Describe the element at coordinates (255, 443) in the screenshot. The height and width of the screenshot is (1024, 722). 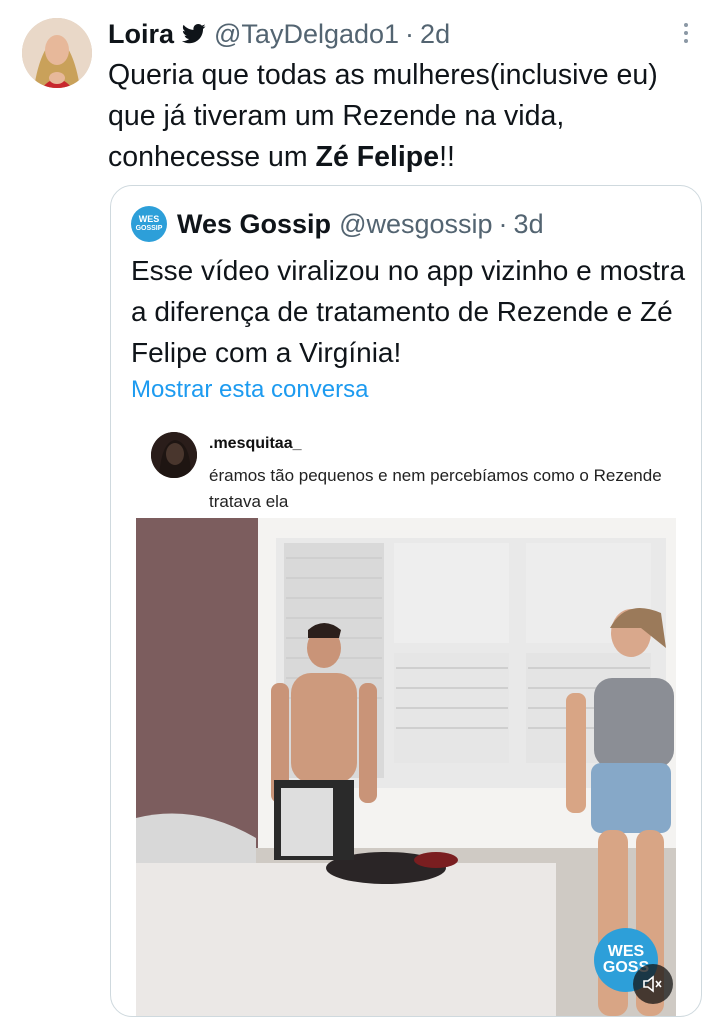
I see `instagram-username: .mesquitaa_` at that location.